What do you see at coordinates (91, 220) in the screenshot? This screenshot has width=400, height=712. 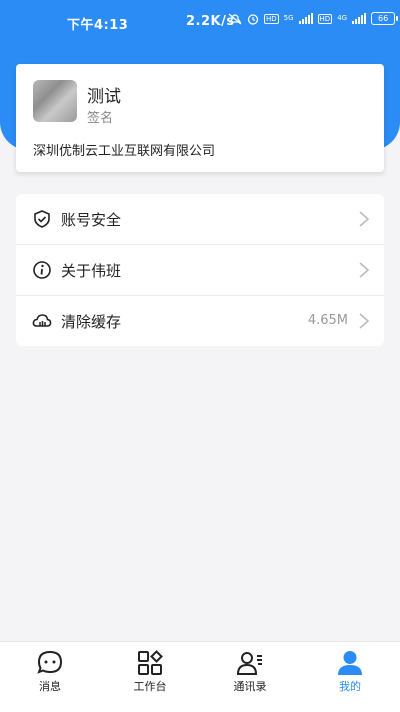 I see `menu-item-label: 账号安全` at bounding box center [91, 220].